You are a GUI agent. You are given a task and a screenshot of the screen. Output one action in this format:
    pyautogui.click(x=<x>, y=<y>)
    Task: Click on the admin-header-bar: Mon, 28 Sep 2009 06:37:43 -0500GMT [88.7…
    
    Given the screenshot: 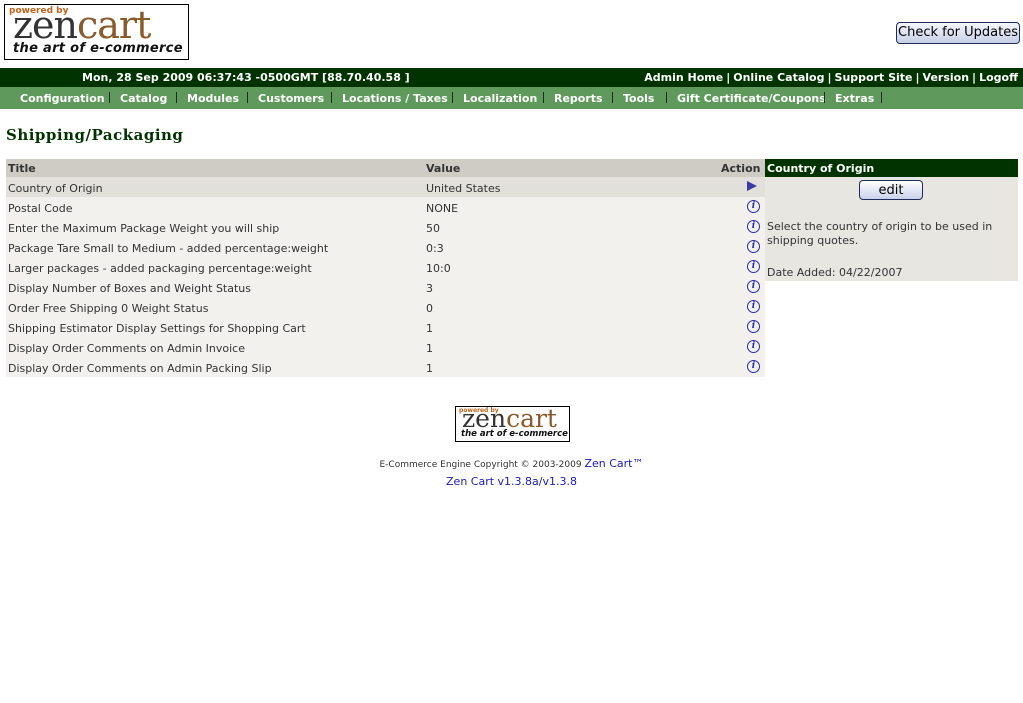 What is the action you would take?
    pyautogui.click(x=511, y=77)
    